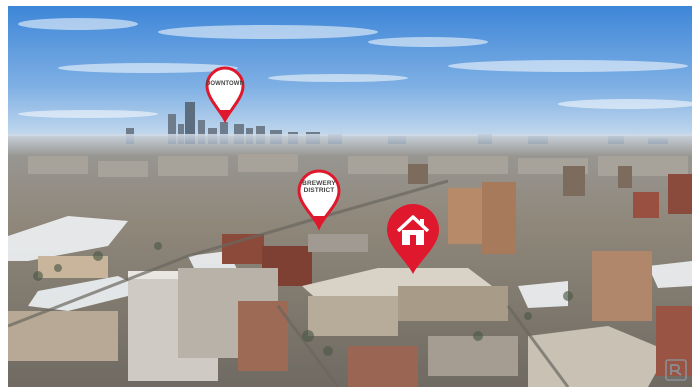 The image size is (700, 387). Describe the element at coordinates (319, 187) in the screenshot. I see `brewery-district-label: BREWERY DISTRICT` at that location.